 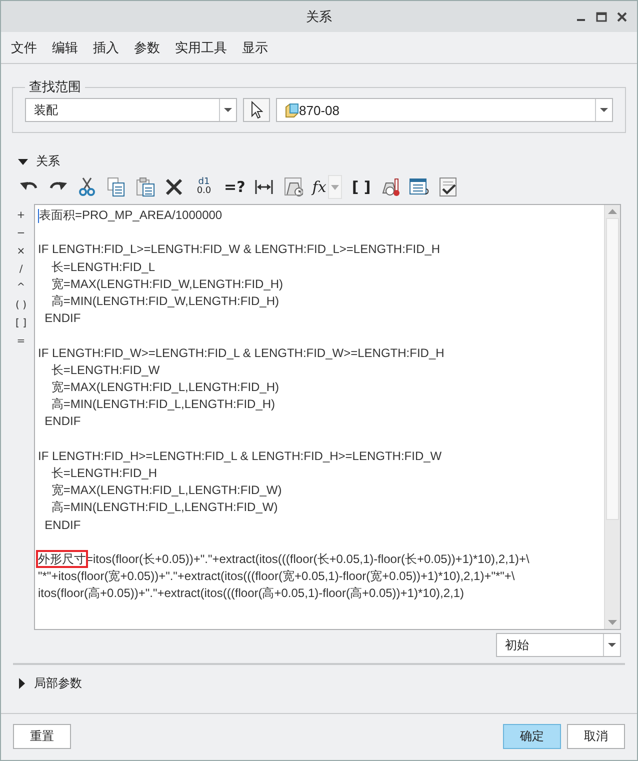 What do you see at coordinates (21, 287) in the screenshot?
I see `operator-button: ^` at bounding box center [21, 287].